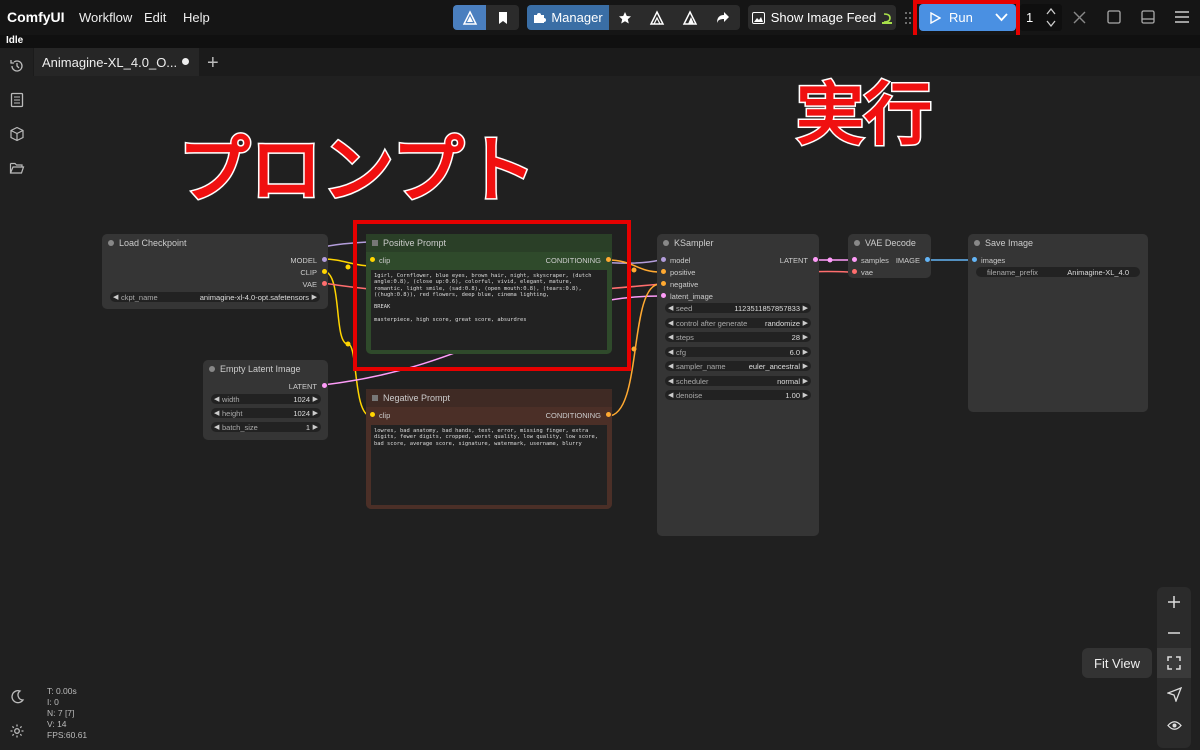  I want to click on input-port-images, so click(974, 259).